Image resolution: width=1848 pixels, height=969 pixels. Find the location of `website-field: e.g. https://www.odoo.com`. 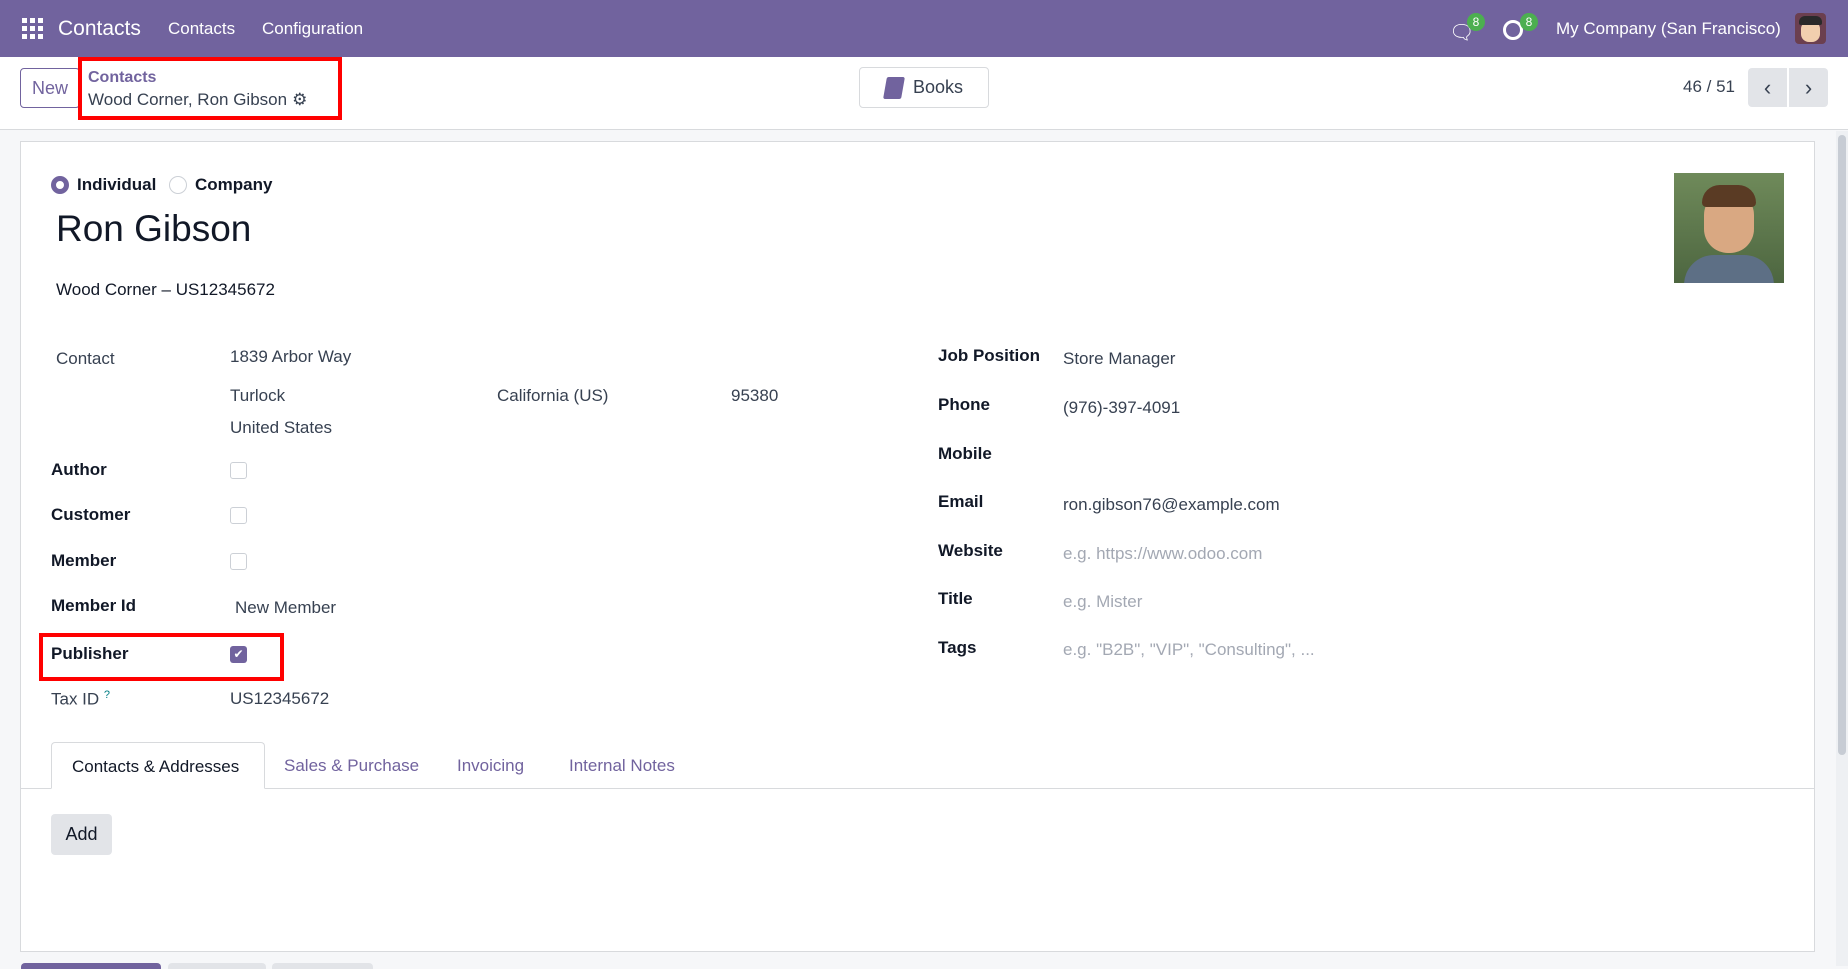

website-field: e.g. https://www.odoo.com is located at coordinates (1162, 554).